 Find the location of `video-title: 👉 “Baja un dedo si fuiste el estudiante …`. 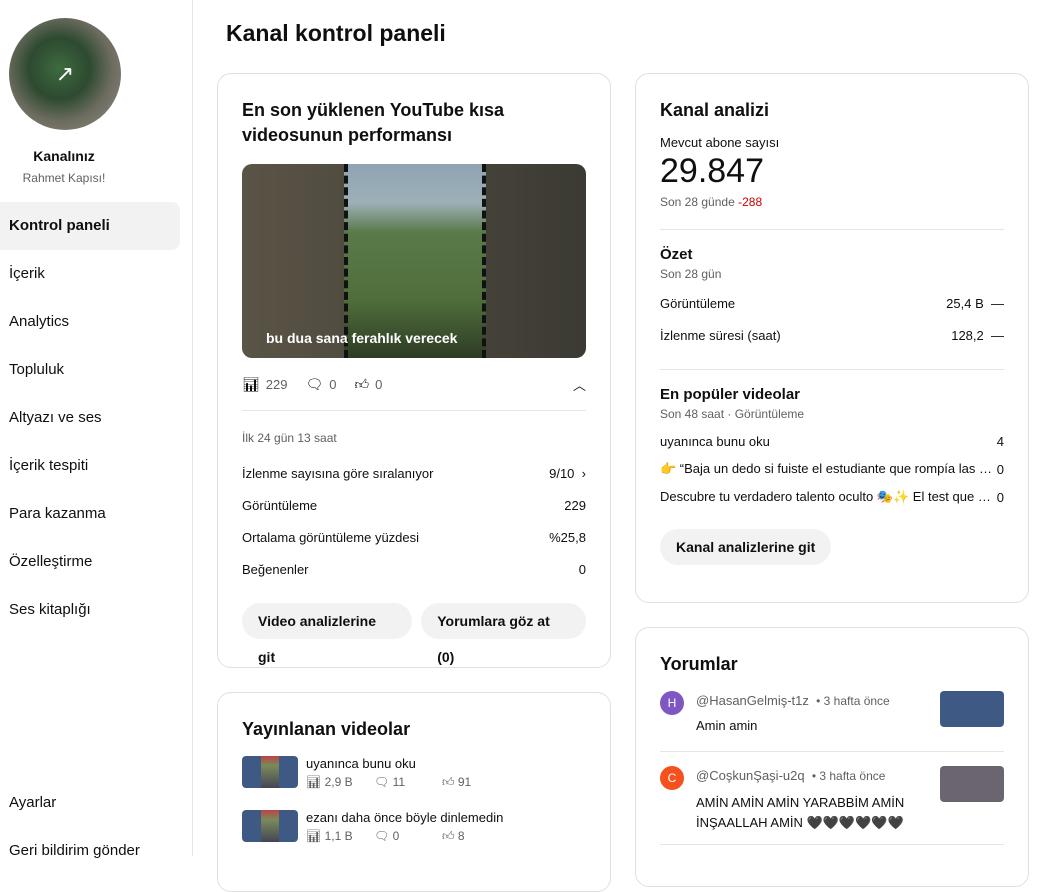

video-title: 👉 “Baja un dedo si fuiste el estudiante … is located at coordinates (826, 468).